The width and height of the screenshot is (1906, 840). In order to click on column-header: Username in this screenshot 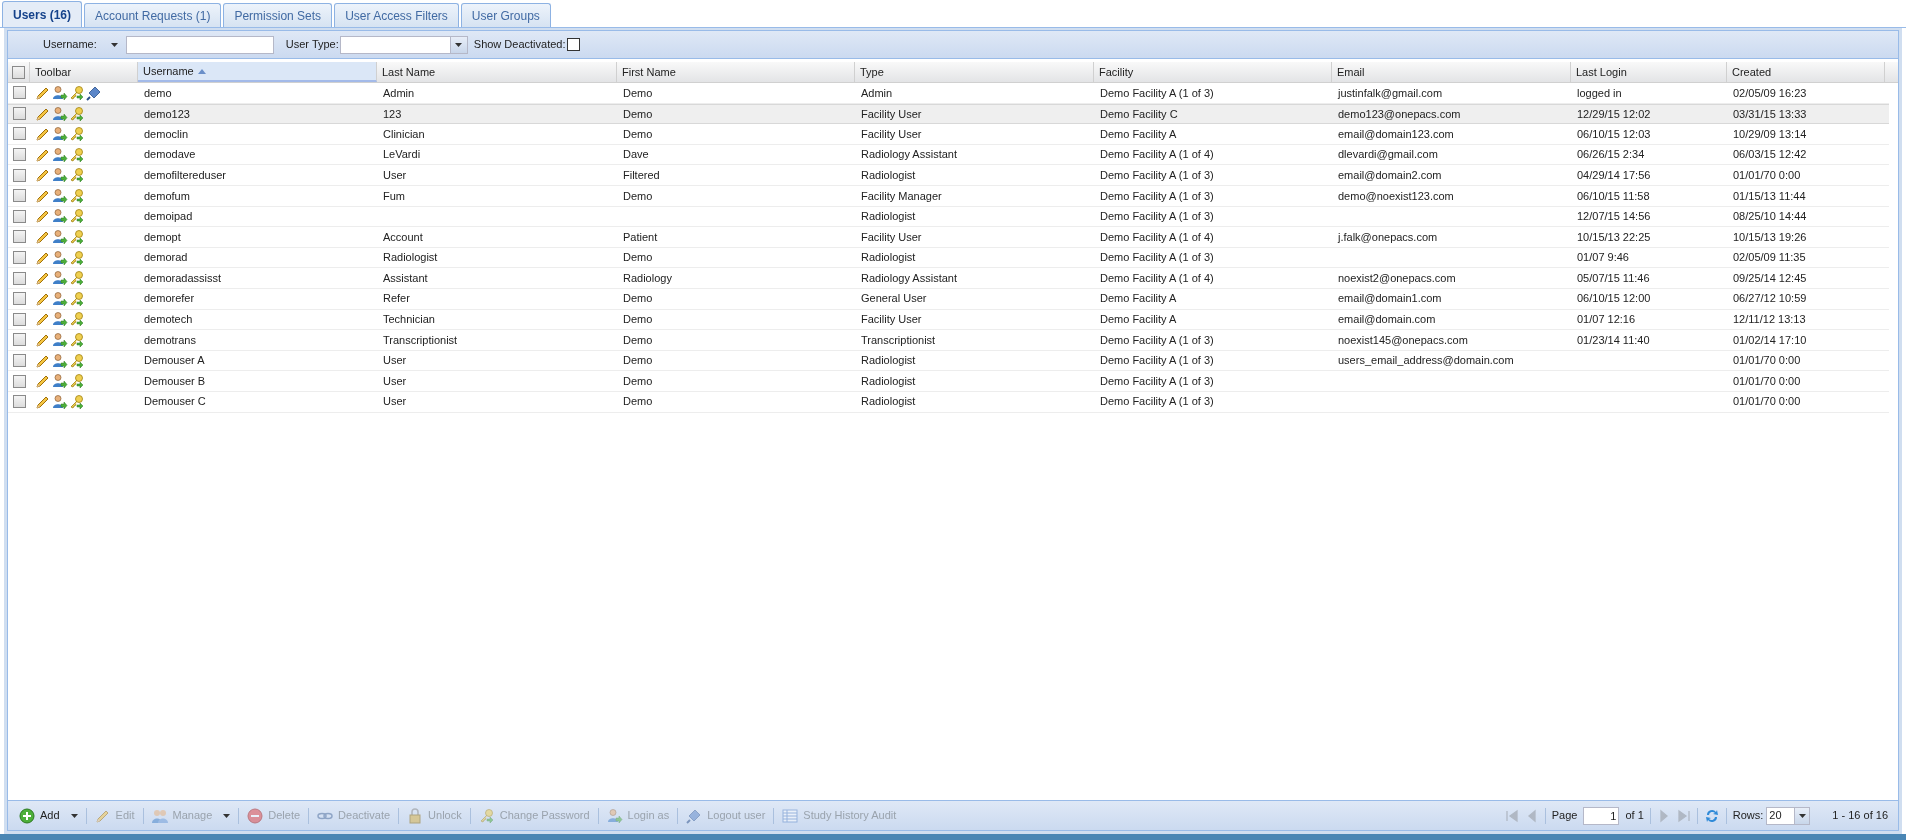, I will do `click(257, 72)`.